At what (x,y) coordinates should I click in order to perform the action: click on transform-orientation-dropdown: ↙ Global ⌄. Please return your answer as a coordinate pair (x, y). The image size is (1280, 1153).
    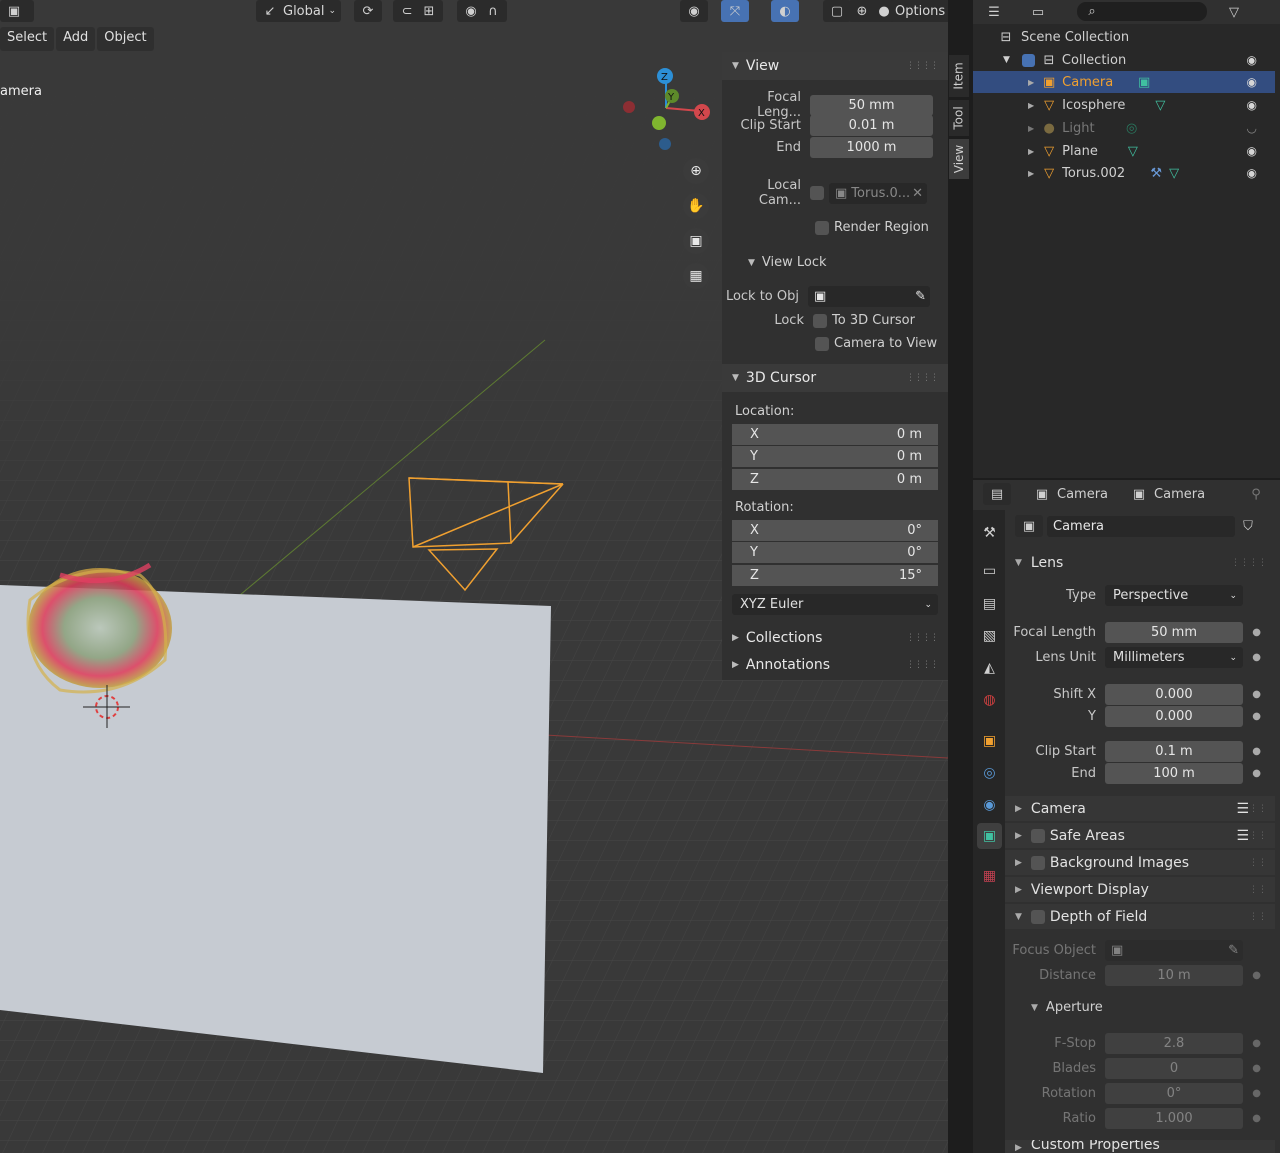
    Looking at the image, I should click on (299, 11).